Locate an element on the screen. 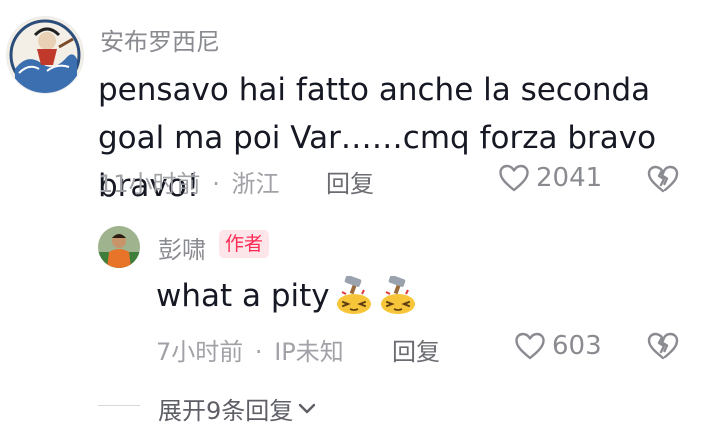  expand-replies-button: 展开9条回复 is located at coordinates (237, 408).